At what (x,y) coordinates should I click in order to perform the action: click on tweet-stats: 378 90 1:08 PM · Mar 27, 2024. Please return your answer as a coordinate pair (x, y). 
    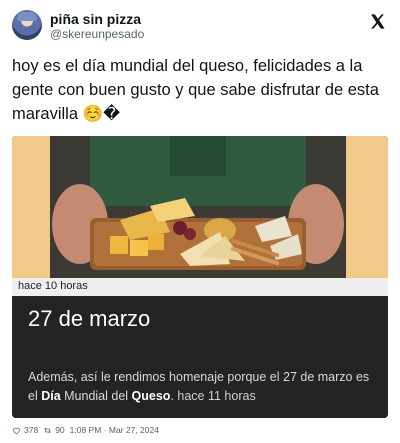
    Looking at the image, I should click on (85, 430).